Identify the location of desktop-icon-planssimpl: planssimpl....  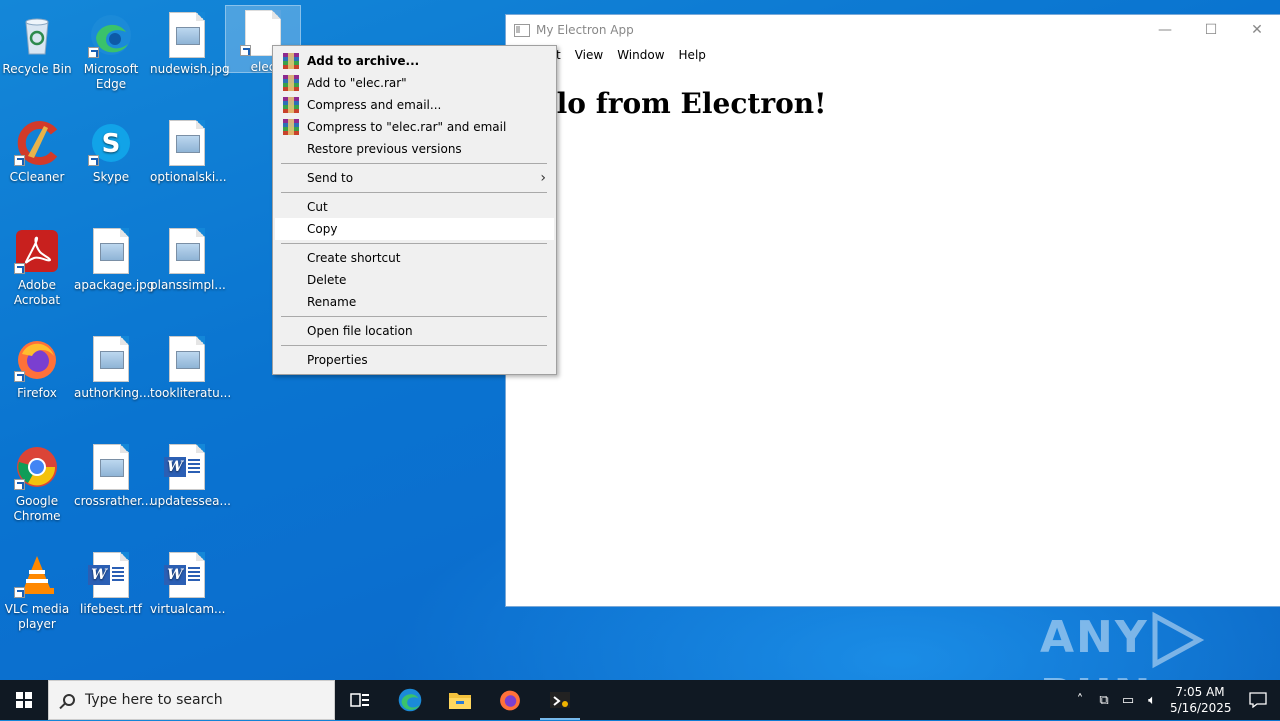
(188, 258).